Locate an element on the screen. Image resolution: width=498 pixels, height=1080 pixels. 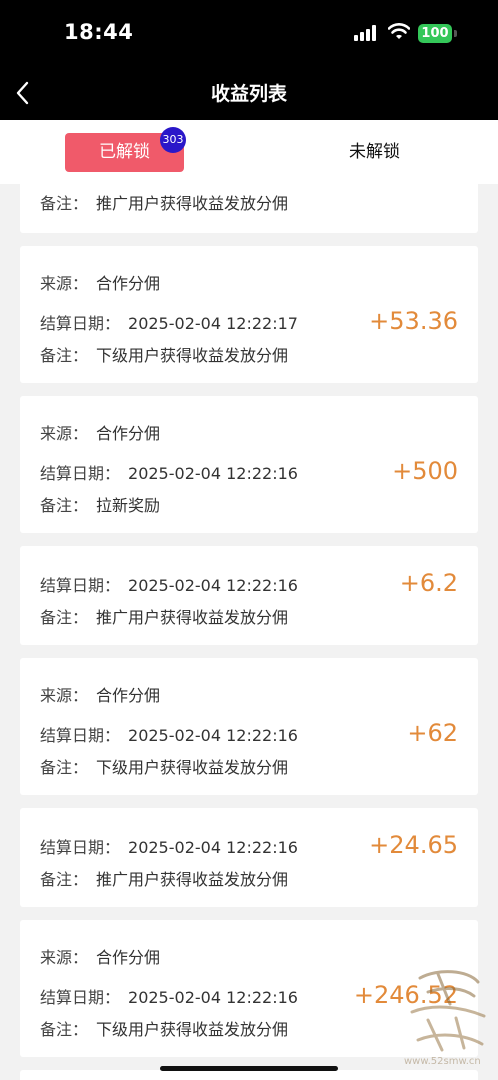
watermark-logo: www.52smw.cn is located at coordinates (445, 1018).